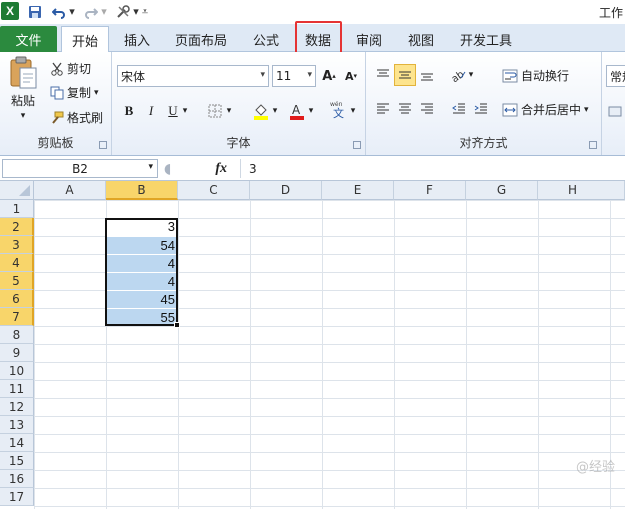 This screenshot has width=625, height=509. I want to click on cell-b3: 54, so click(142, 245).